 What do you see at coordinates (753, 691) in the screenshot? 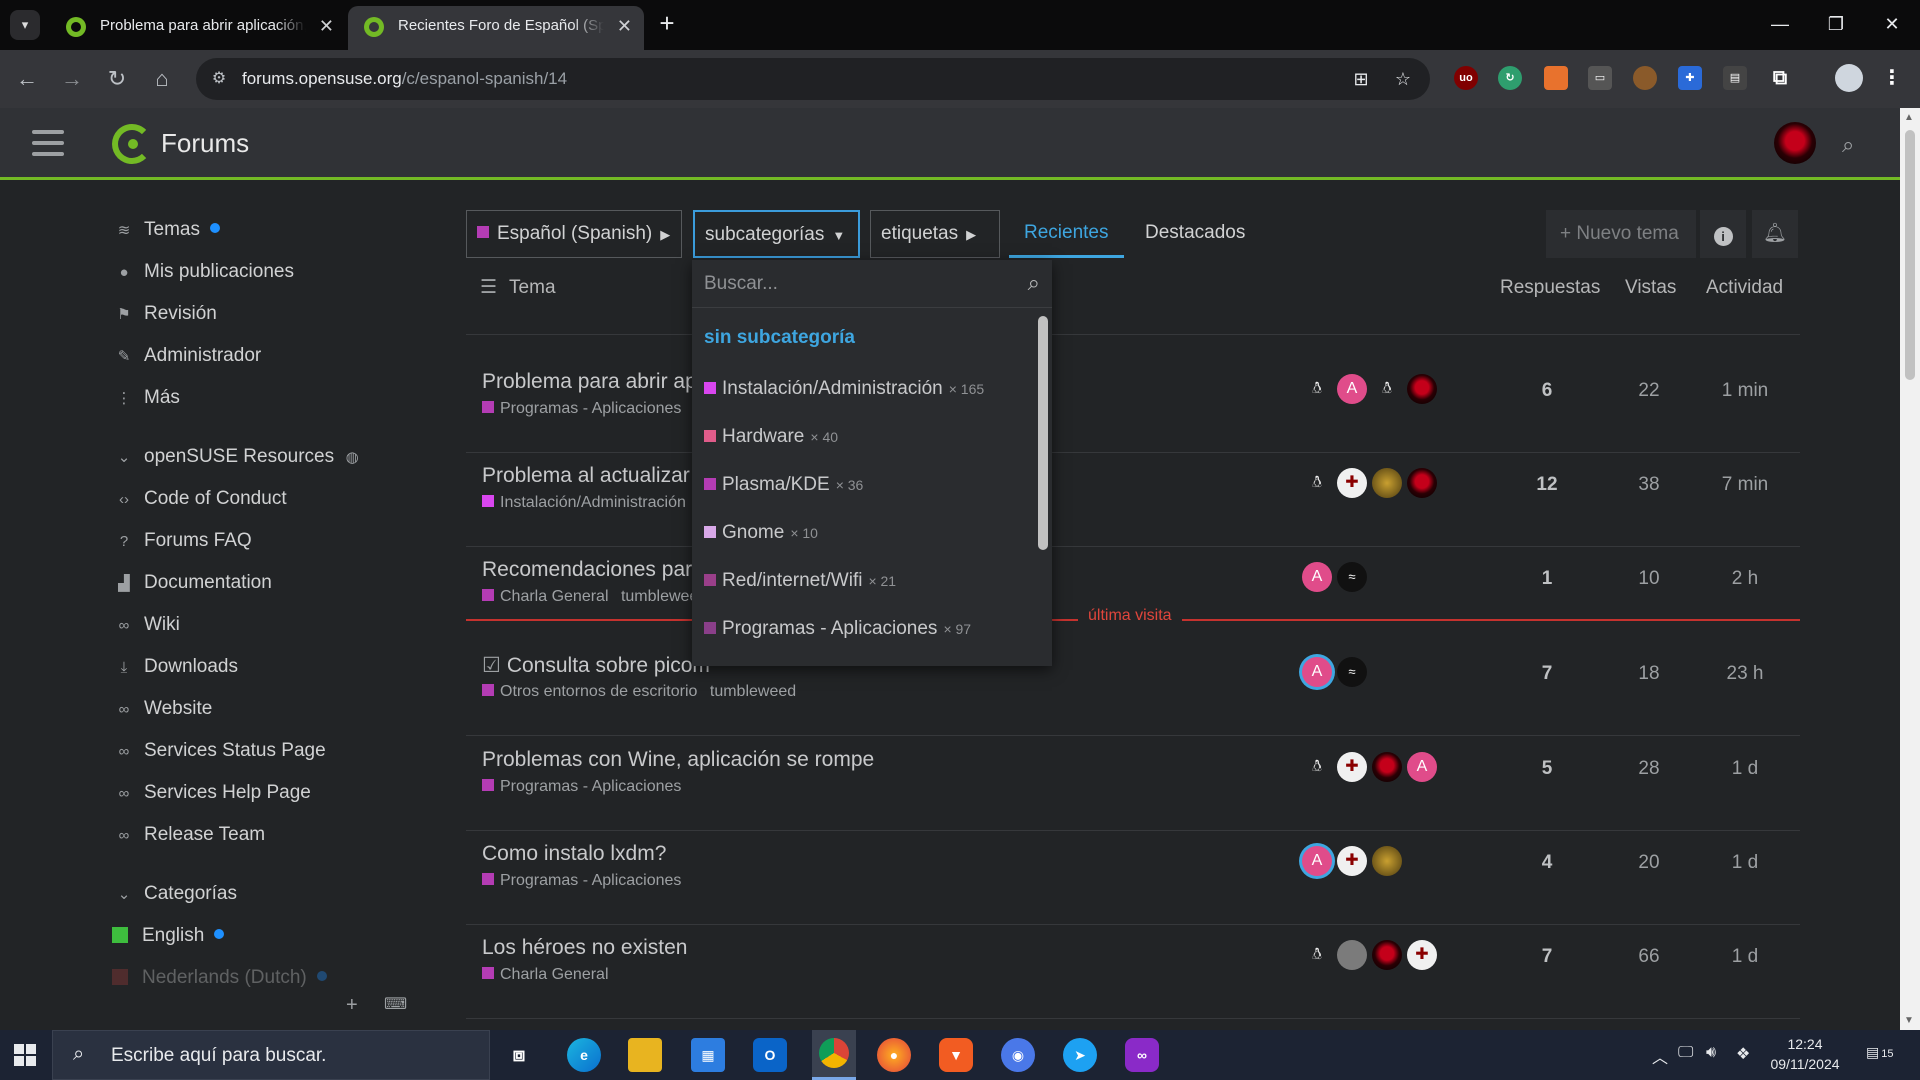
I see `topic-tag: tumbleweed` at bounding box center [753, 691].